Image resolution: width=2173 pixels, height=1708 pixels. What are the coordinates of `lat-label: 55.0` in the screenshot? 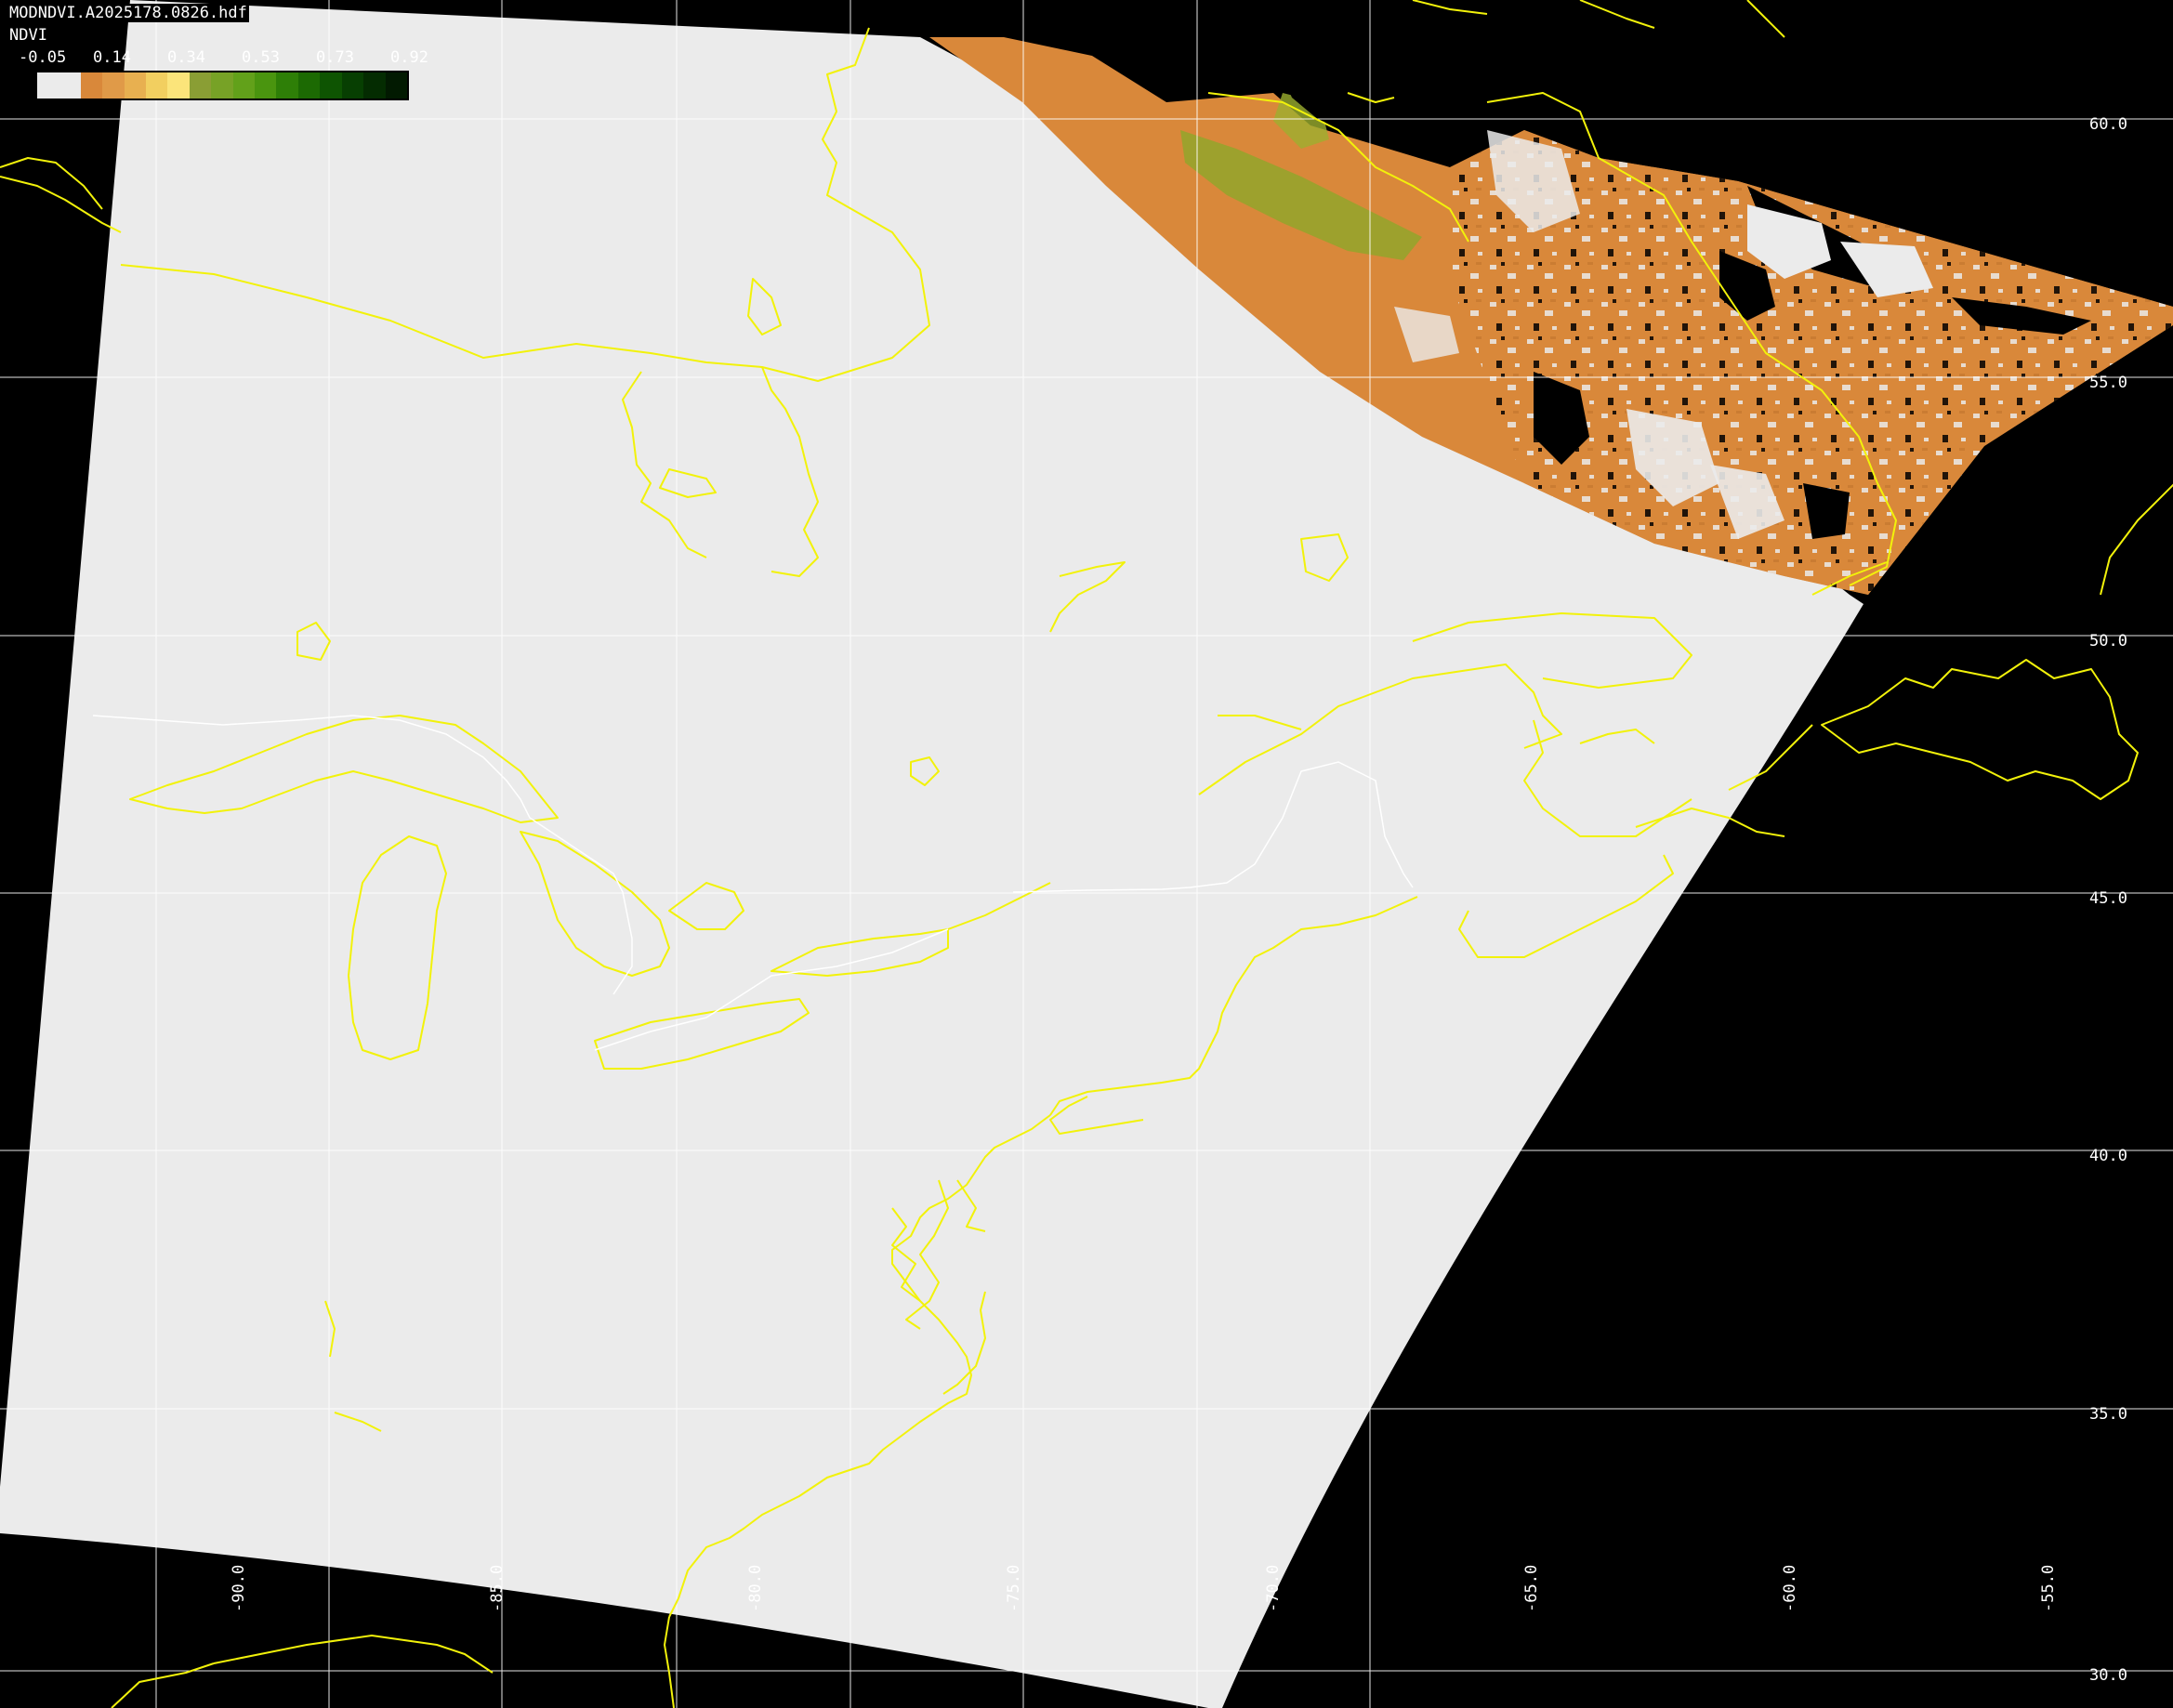 It's located at (2108, 383).